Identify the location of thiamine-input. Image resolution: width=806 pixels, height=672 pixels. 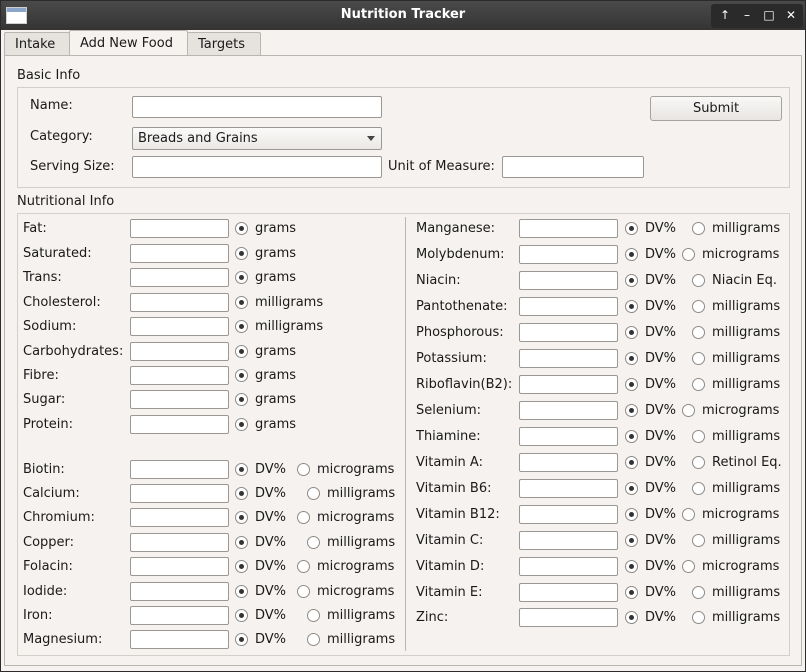
(568, 436).